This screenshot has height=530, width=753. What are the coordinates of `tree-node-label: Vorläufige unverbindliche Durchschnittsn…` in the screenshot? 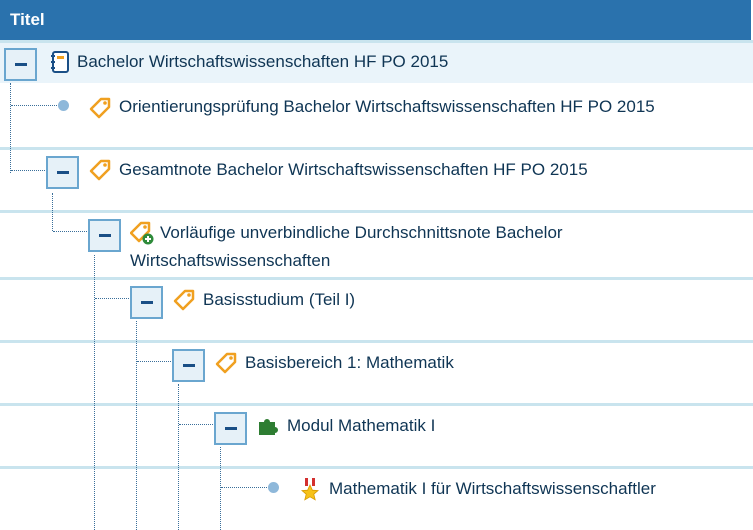 It's located at (440, 247).